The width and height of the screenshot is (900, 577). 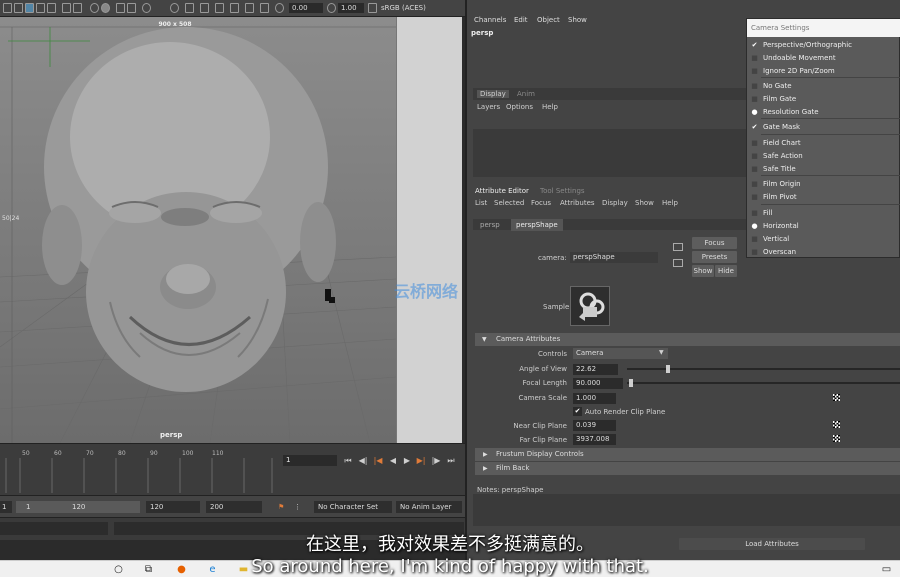 What do you see at coordinates (526, 94) in the screenshot?
I see `tab-anim: Anim` at bounding box center [526, 94].